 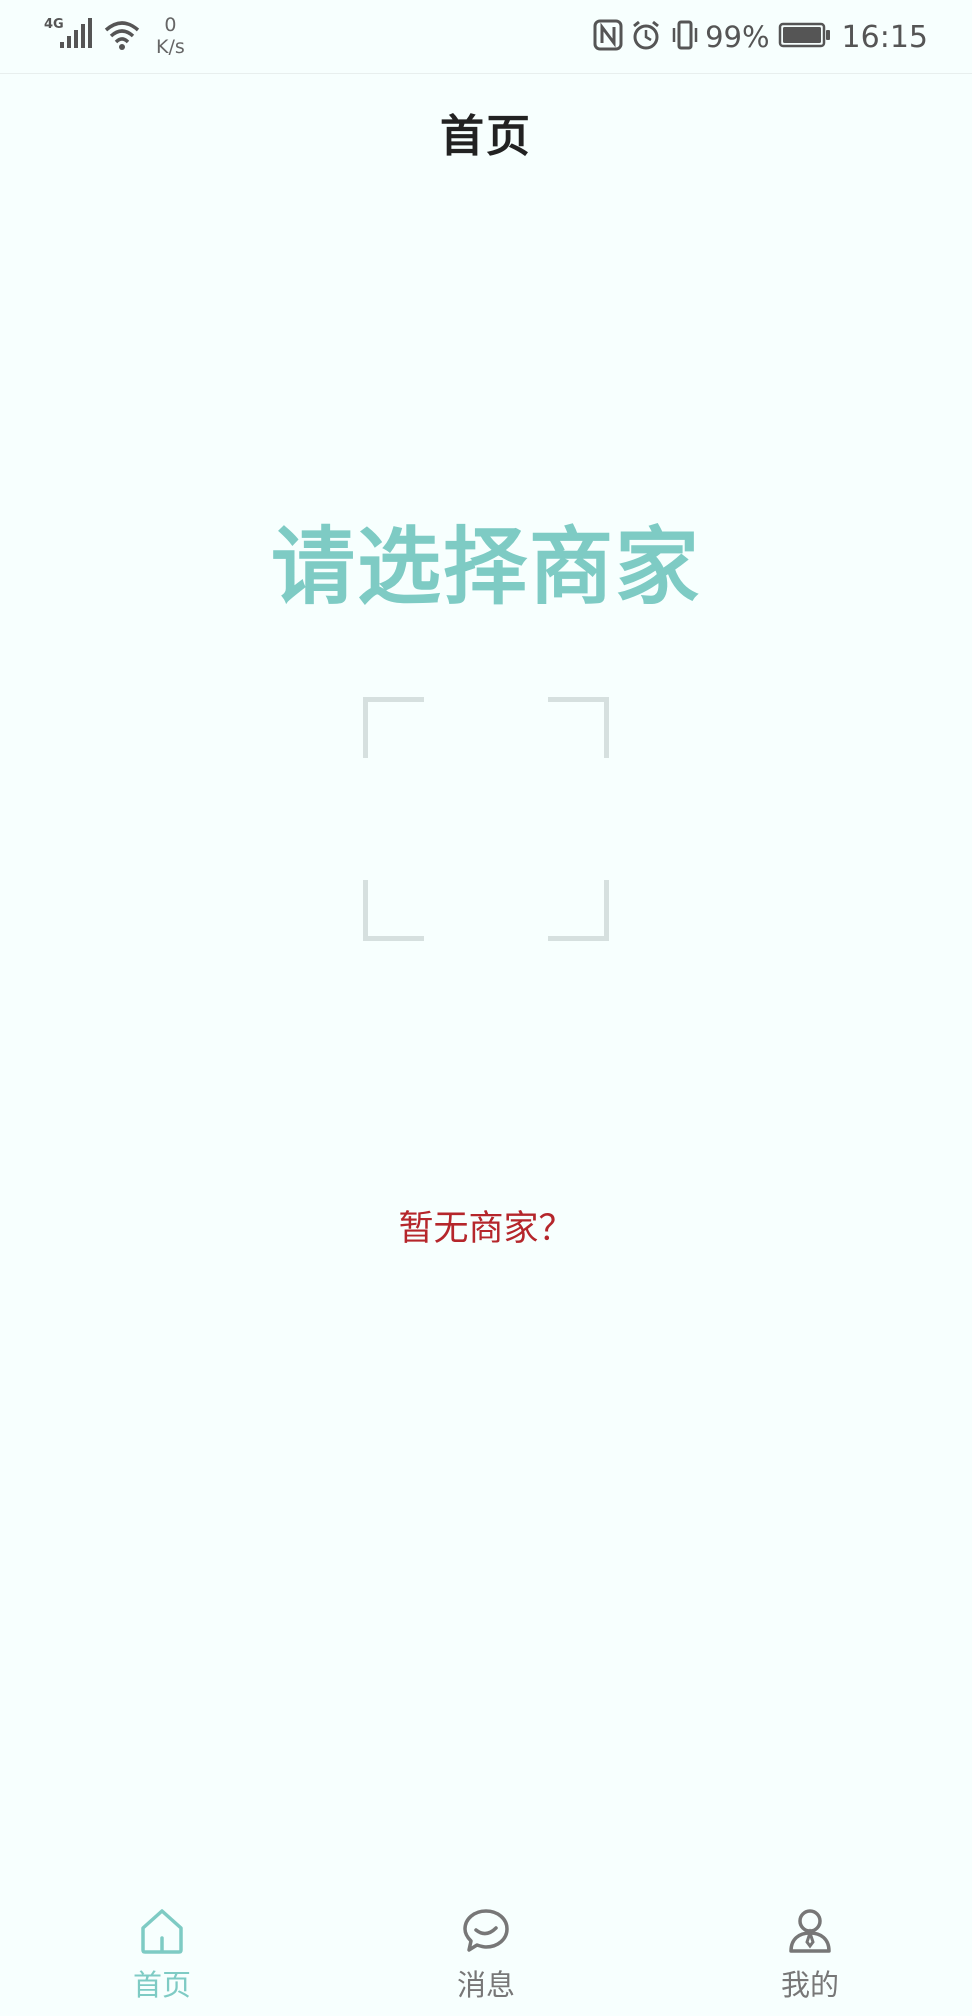 What do you see at coordinates (737, 37) in the screenshot?
I see `battery-percentage: 99%` at bounding box center [737, 37].